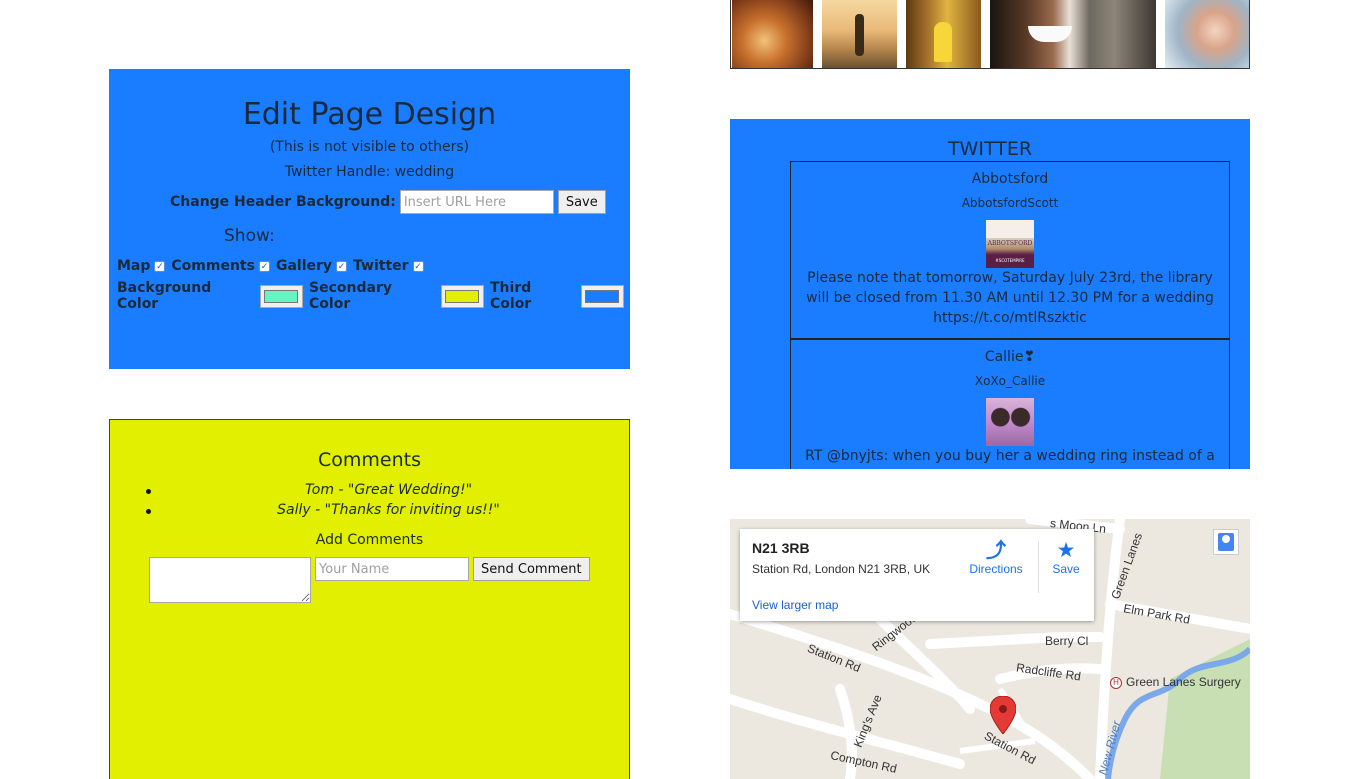 The image size is (1359, 779). I want to click on directions-button: ⤴ Directions, so click(996, 558).